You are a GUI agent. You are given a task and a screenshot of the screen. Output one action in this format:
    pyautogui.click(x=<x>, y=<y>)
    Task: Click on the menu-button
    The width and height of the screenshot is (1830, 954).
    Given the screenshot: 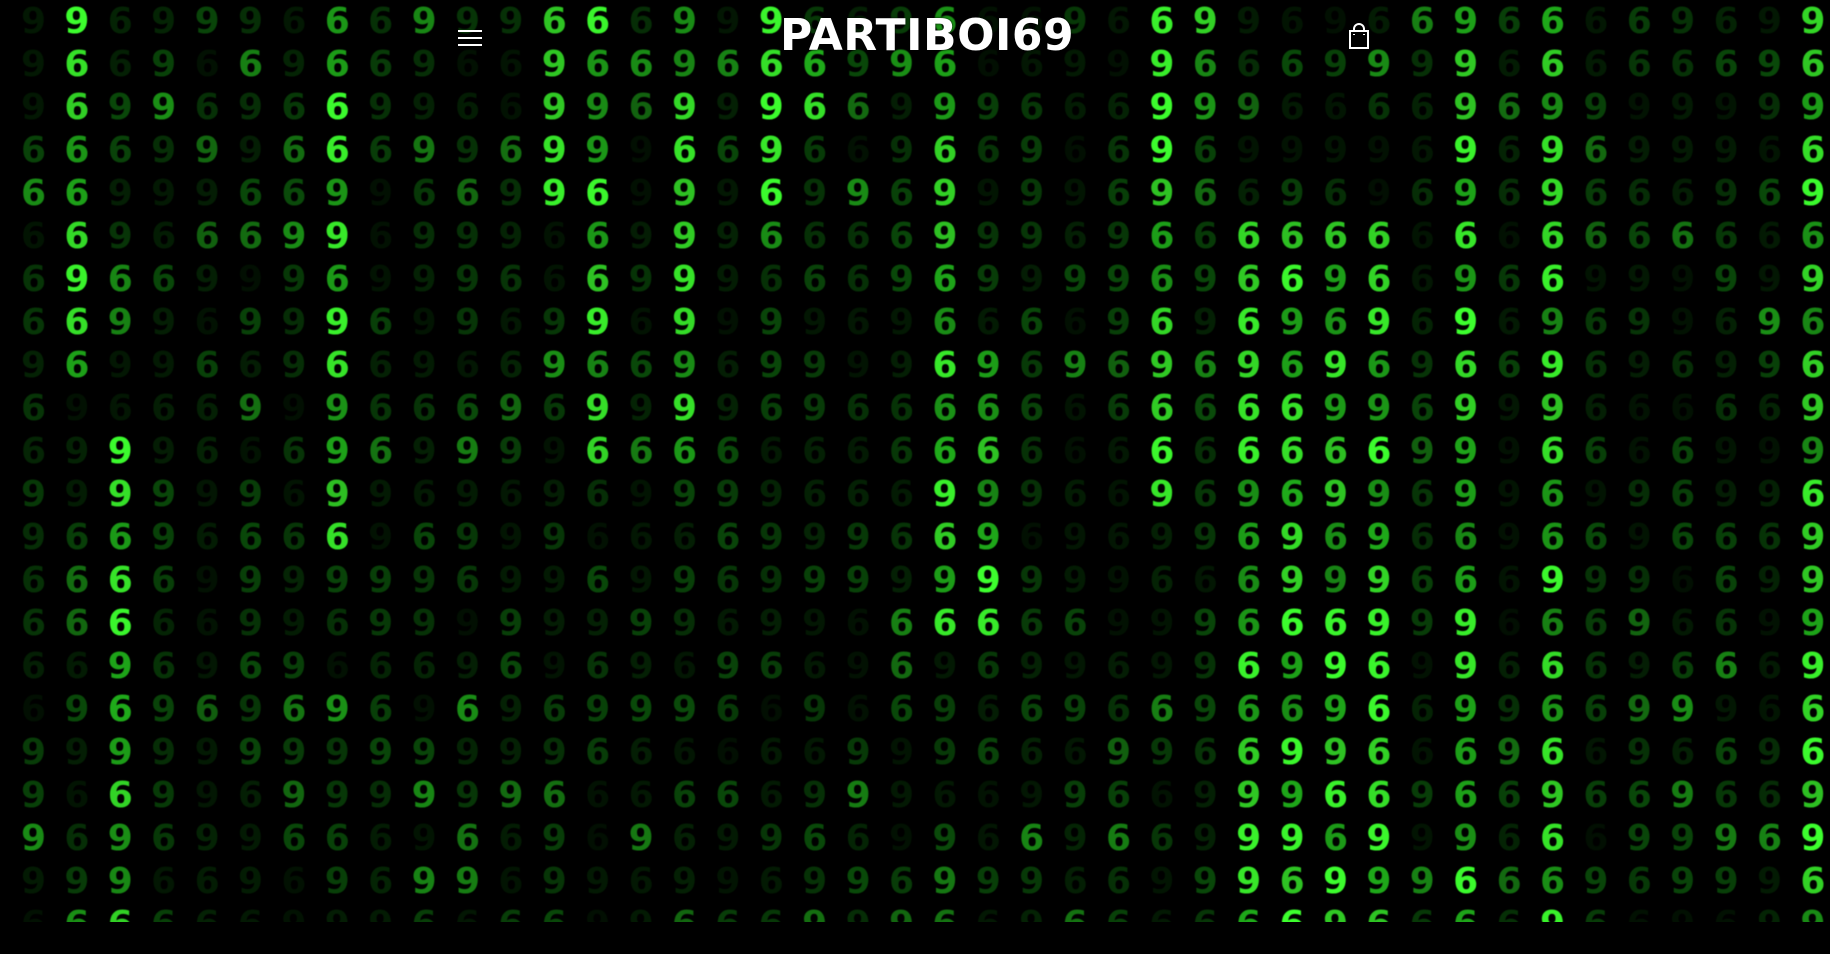 What is the action you would take?
    pyautogui.click(x=470, y=37)
    